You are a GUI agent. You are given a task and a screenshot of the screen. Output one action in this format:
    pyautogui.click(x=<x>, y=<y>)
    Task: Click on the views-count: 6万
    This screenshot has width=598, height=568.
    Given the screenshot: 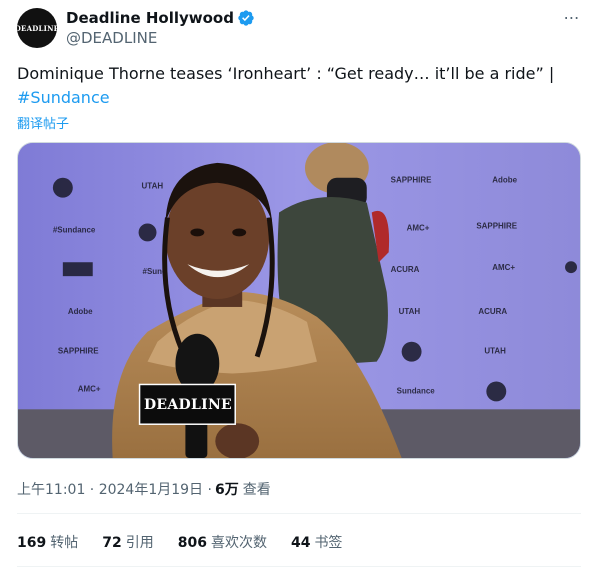 What is the action you would take?
    pyautogui.click(x=226, y=490)
    